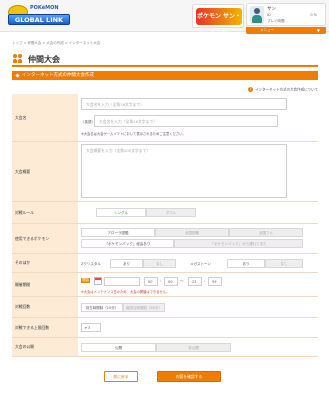  I want to click on menu-button: メニュー ▼, so click(286, 30).